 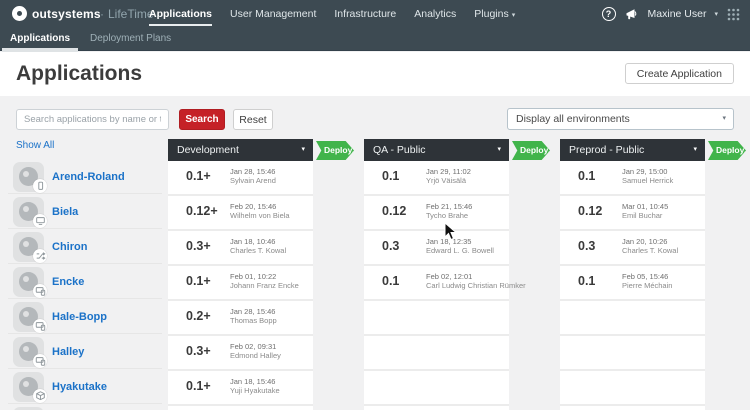 I want to click on search-input, so click(x=92, y=119).